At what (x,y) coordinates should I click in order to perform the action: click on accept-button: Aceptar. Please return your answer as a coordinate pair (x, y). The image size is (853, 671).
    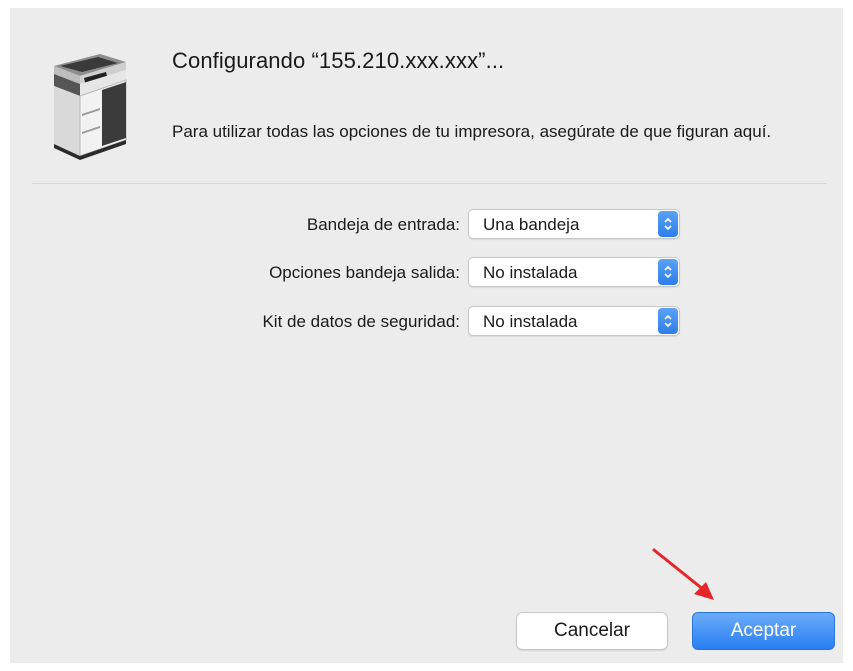
    Looking at the image, I should click on (763, 631).